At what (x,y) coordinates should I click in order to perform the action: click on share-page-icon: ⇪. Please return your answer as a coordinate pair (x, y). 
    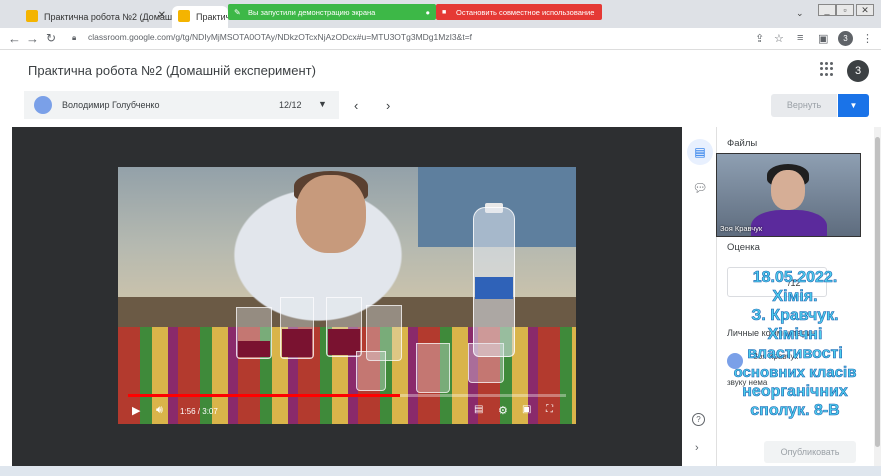
    Looking at the image, I should click on (759, 38).